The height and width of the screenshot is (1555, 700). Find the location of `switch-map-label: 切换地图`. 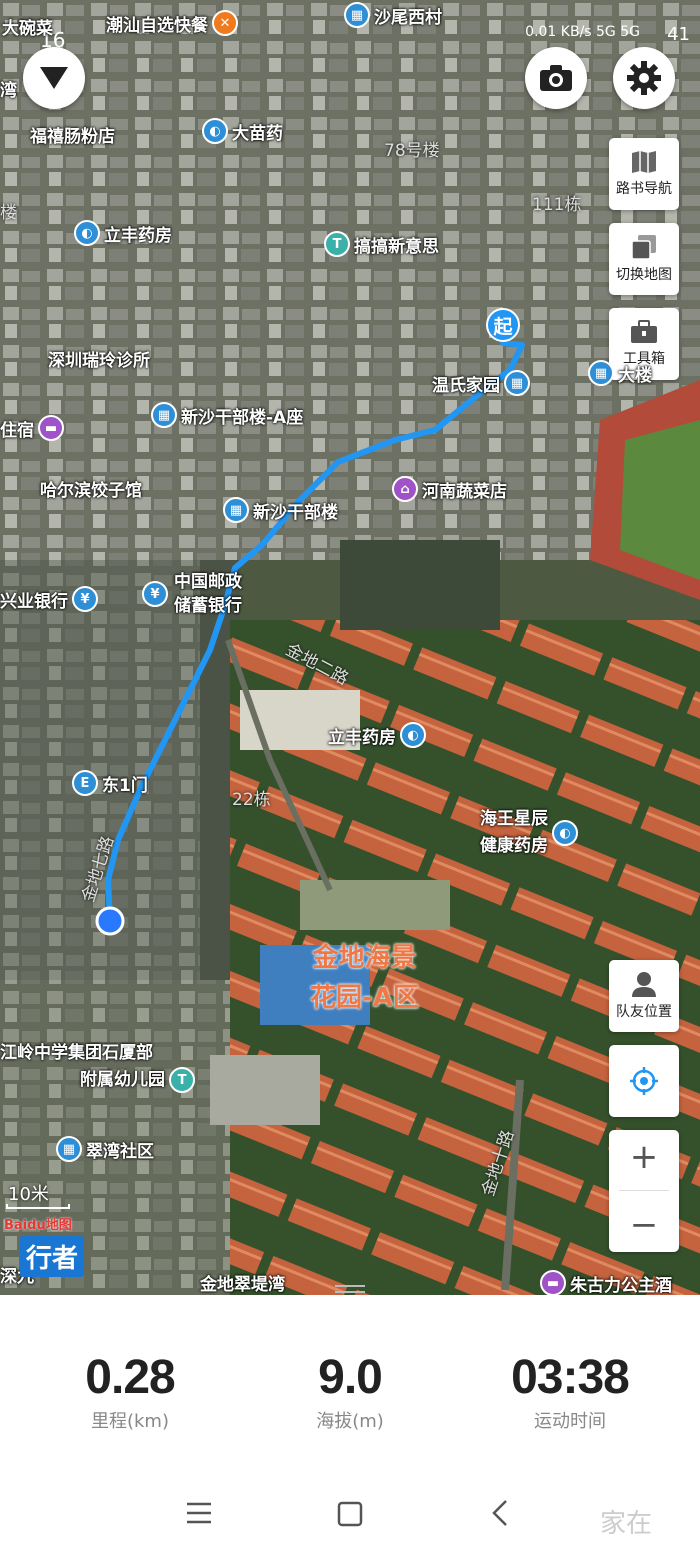

switch-map-label: 切换地图 is located at coordinates (644, 275).